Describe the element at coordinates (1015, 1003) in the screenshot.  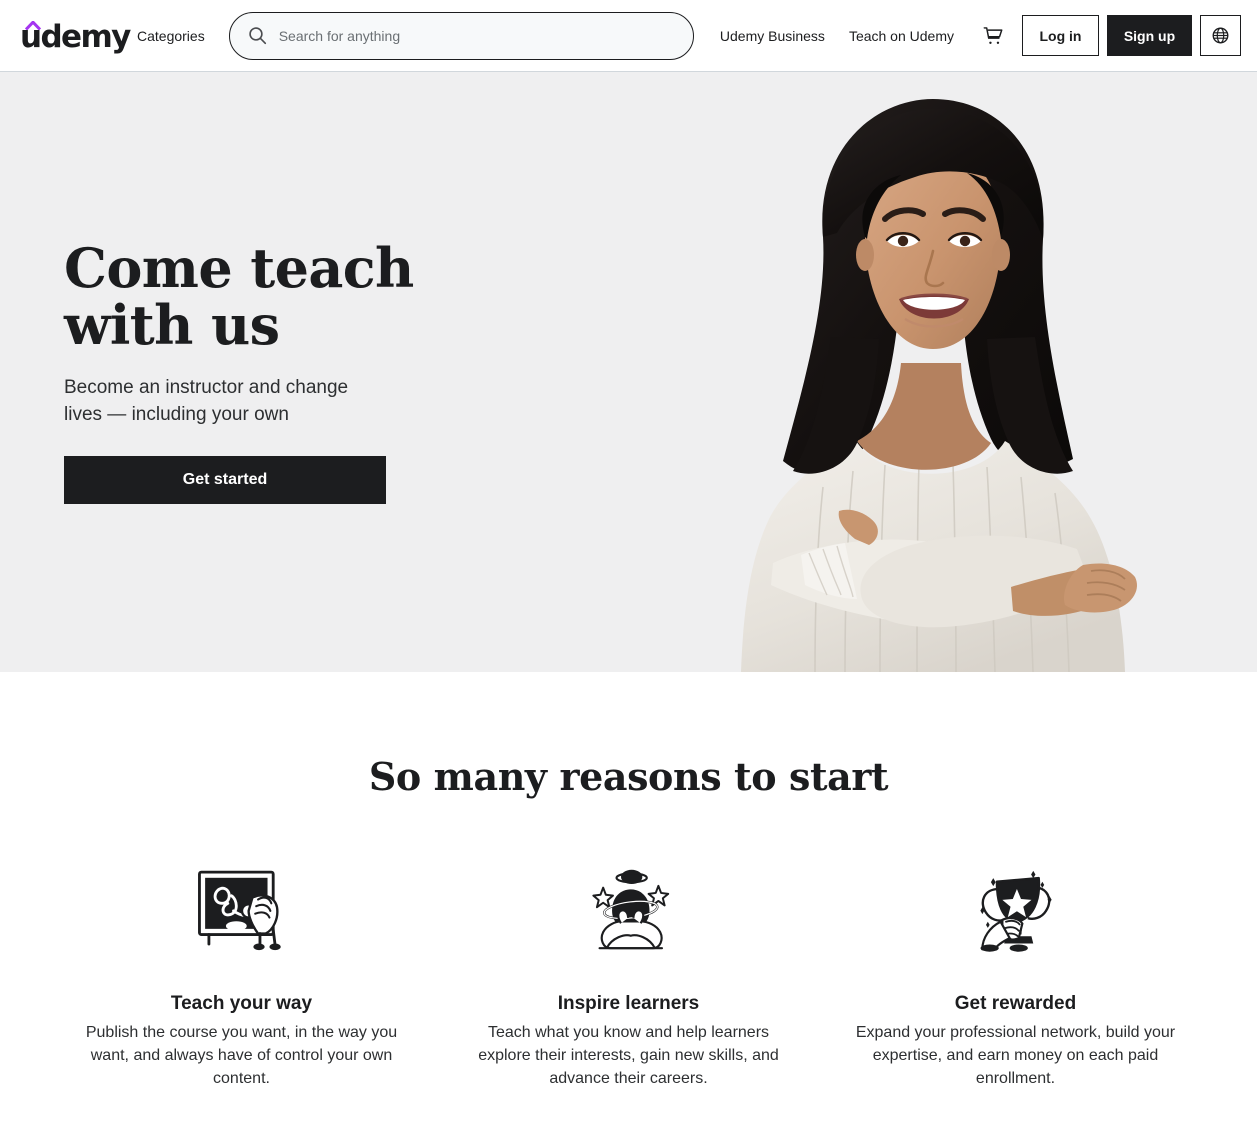
I see `reason-heading: Get rewarded` at that location.